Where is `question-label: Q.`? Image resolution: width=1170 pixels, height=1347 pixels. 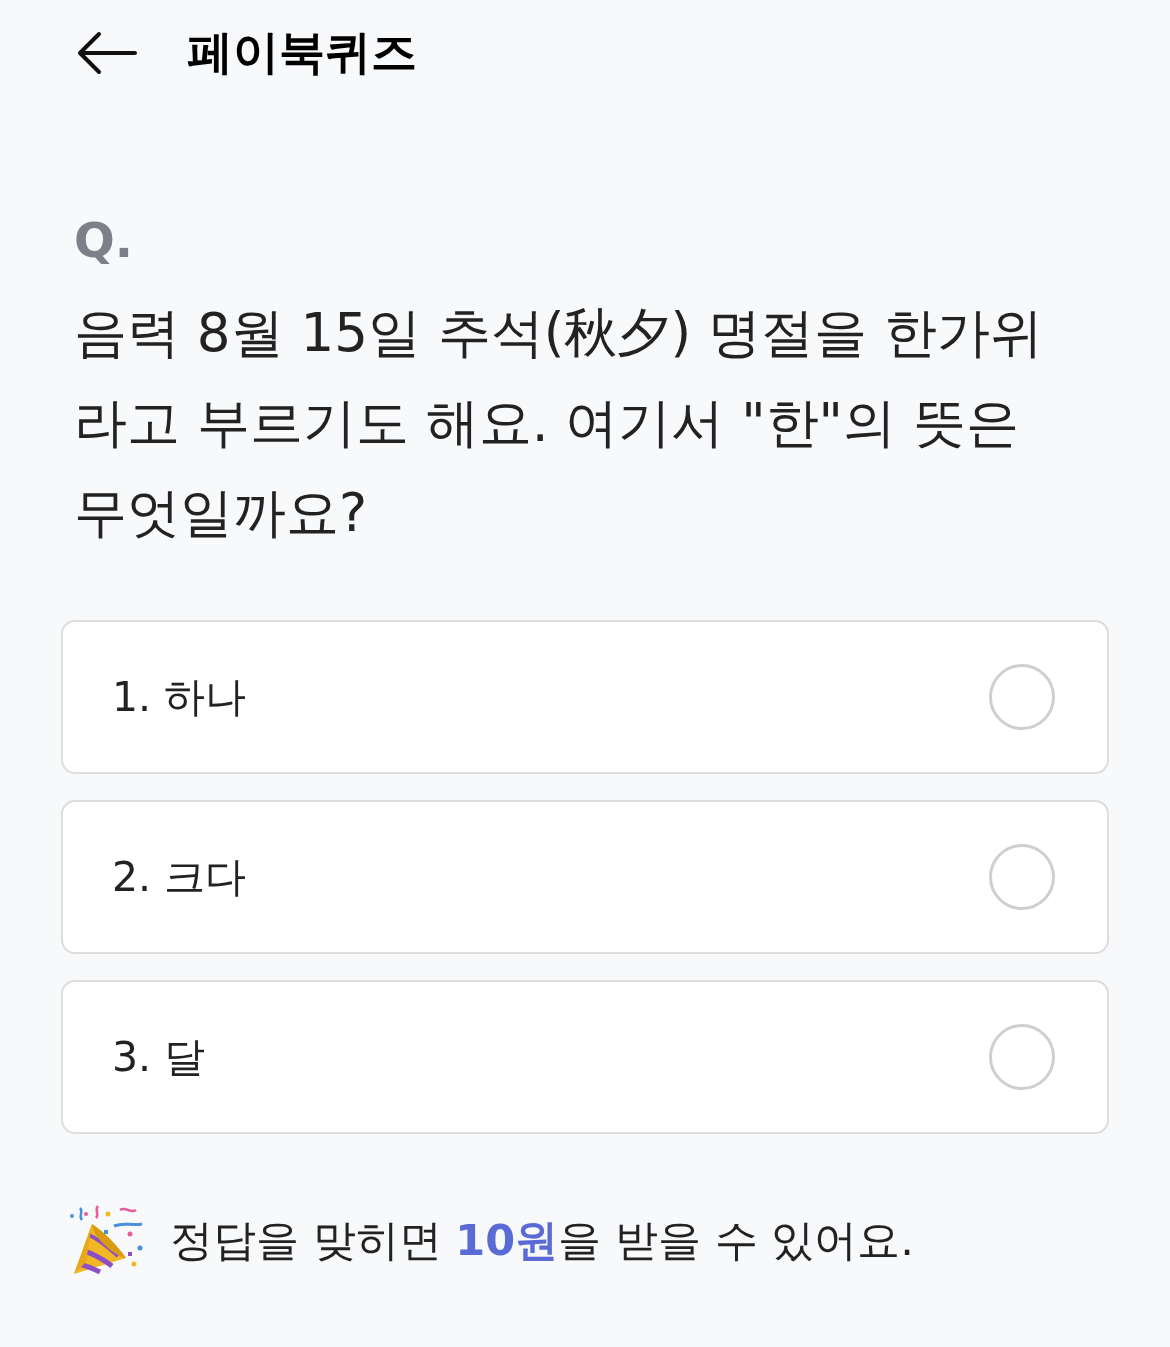 question-label: Q. is located at coordinates (104, 240).